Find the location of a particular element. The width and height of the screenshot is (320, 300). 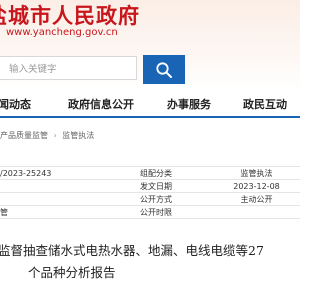

search-box is located at coordinates (69, 68).